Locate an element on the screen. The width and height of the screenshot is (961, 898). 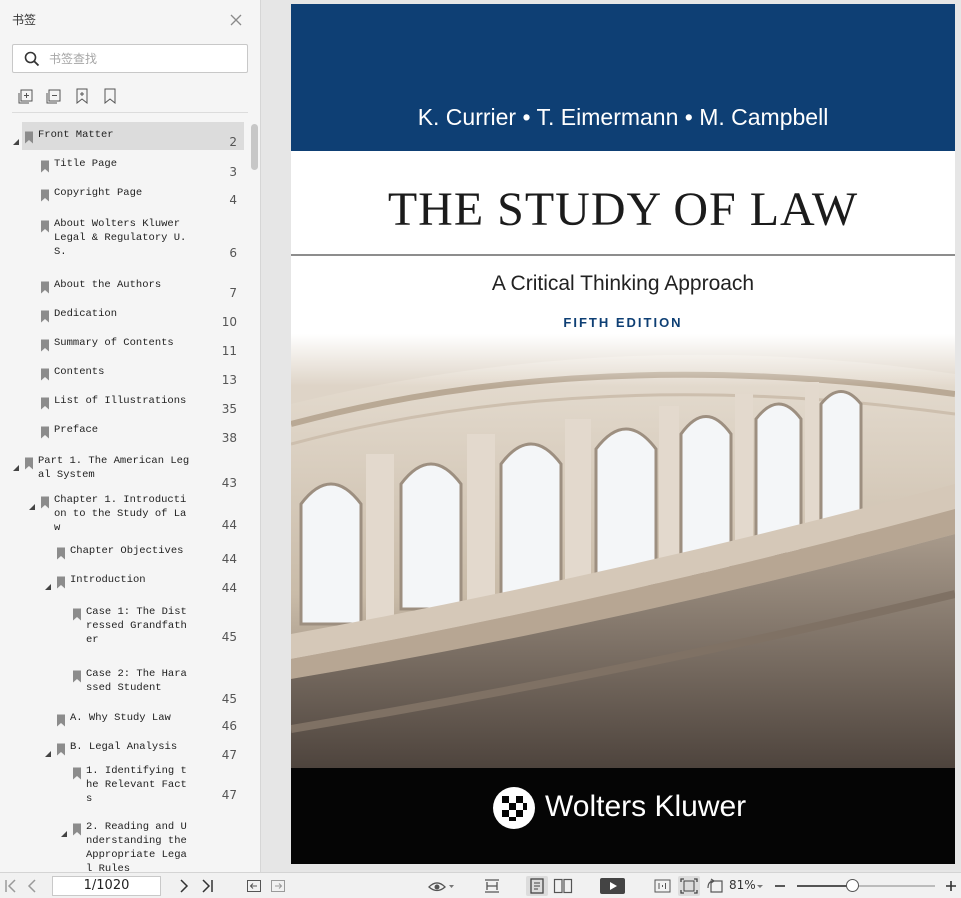
bookmark-page-number: 2 is located at coordinates (233, 142).